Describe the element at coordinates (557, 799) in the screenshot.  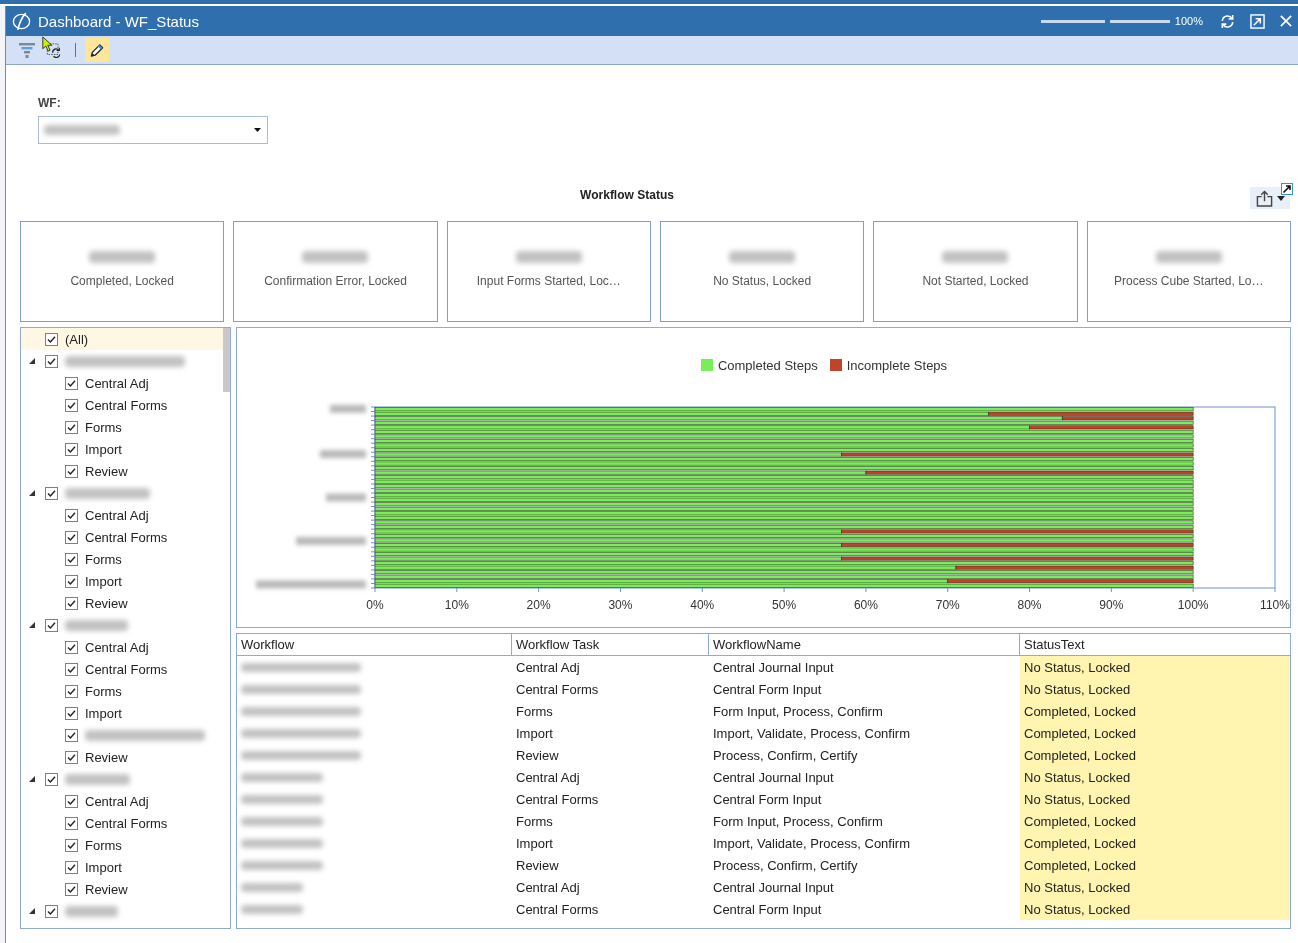
I see `table-cell-text: Central Forms` at that location.